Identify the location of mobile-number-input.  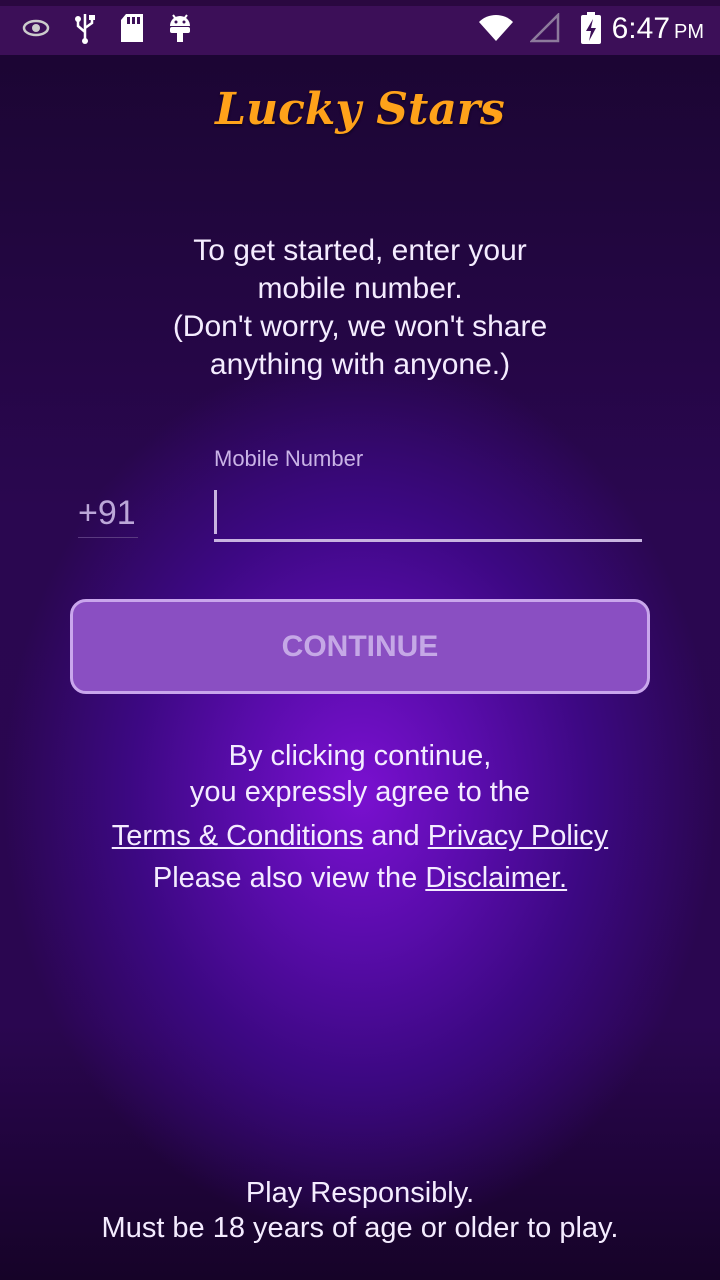
(428, 514).